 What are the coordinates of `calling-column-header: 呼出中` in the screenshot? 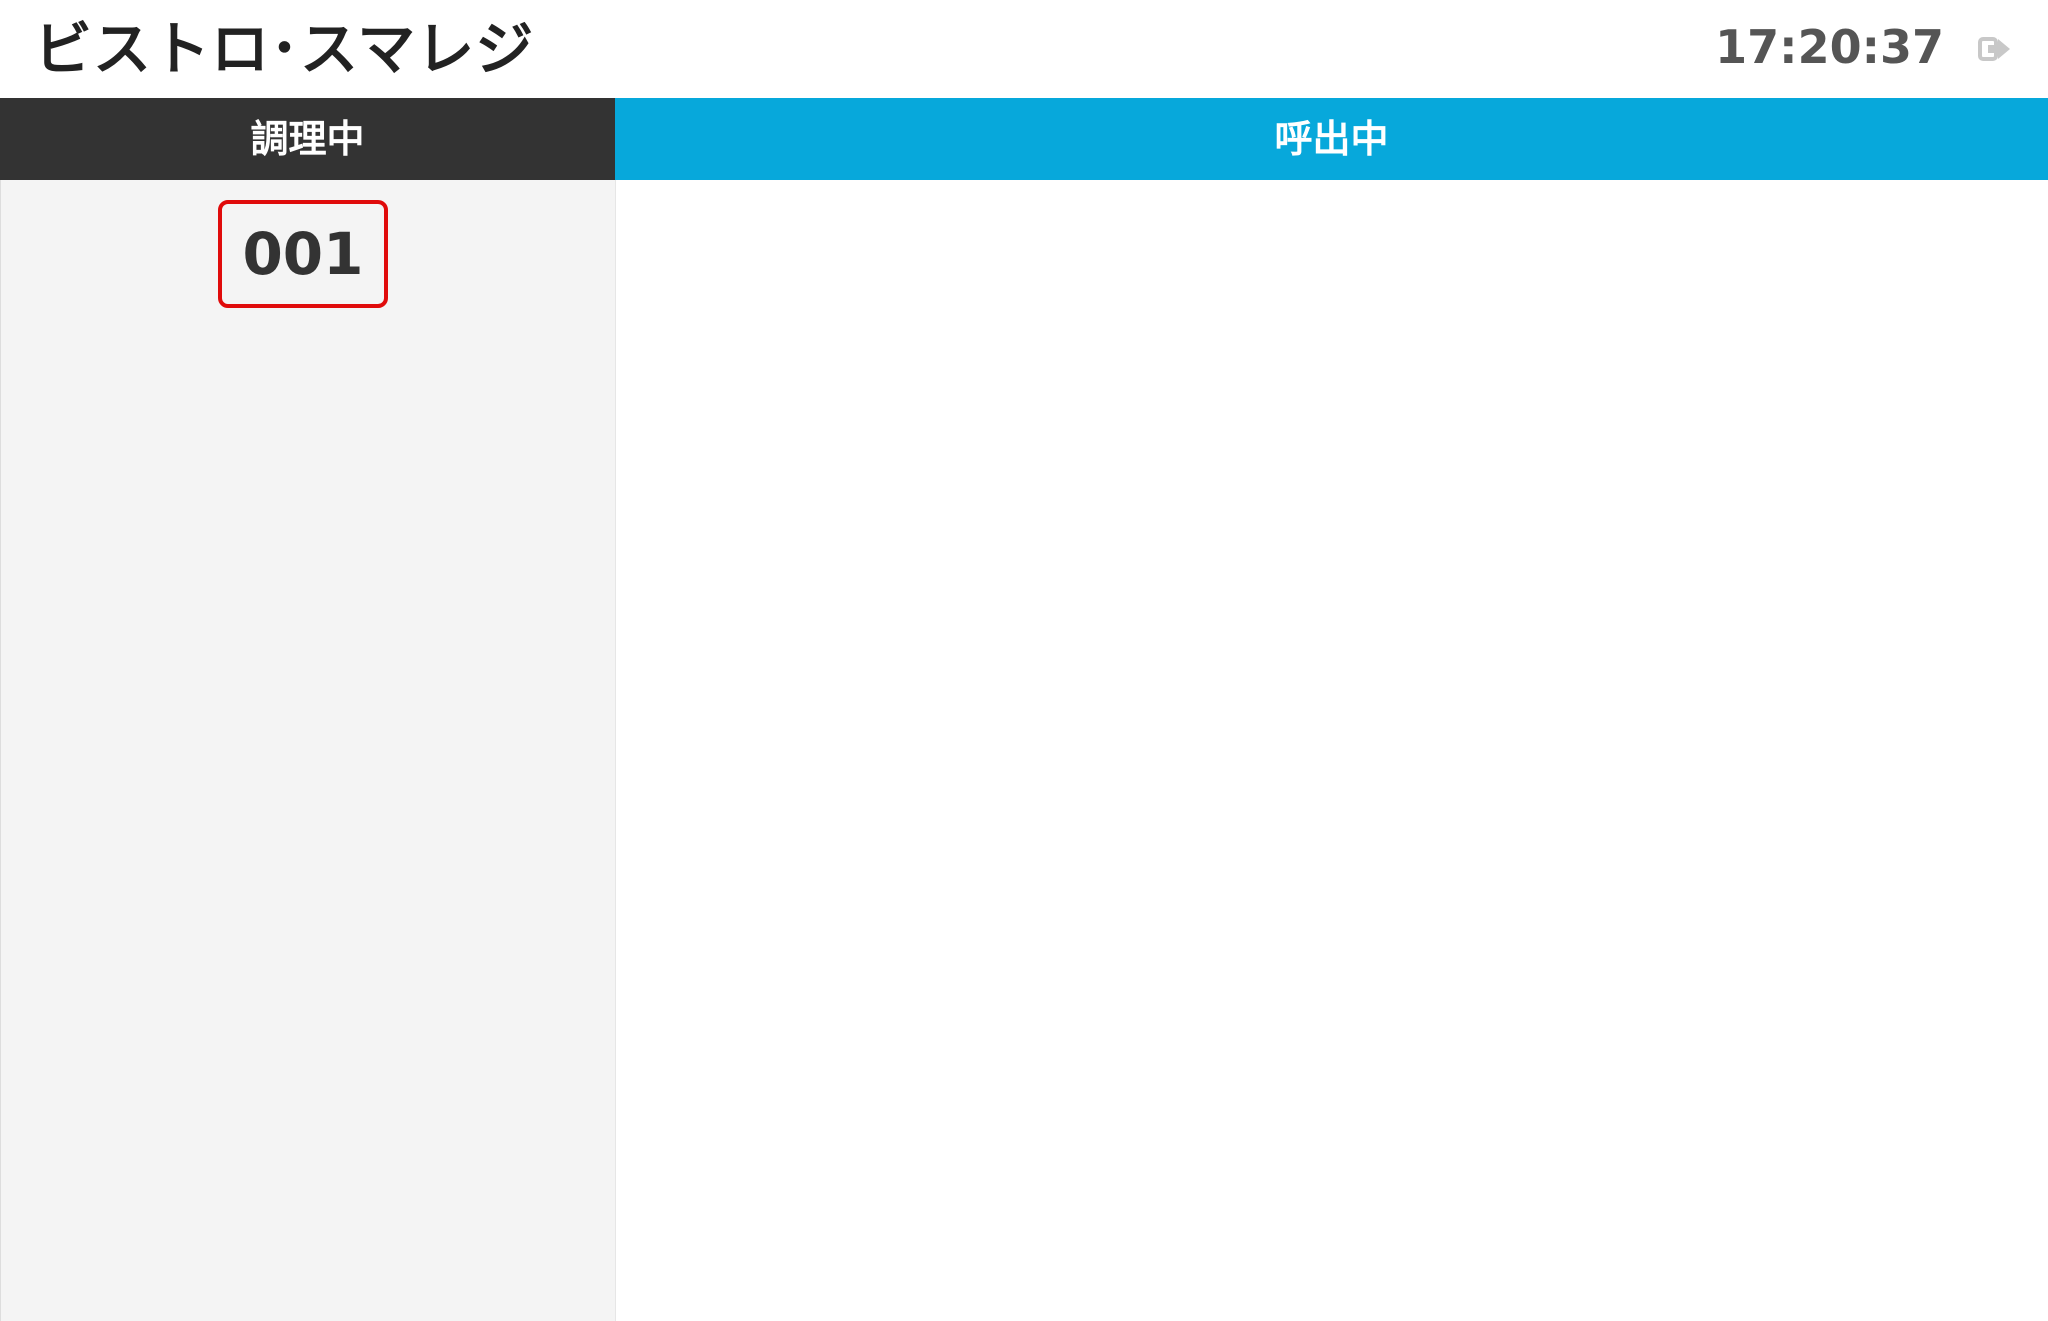 It's located at (1331, 139).